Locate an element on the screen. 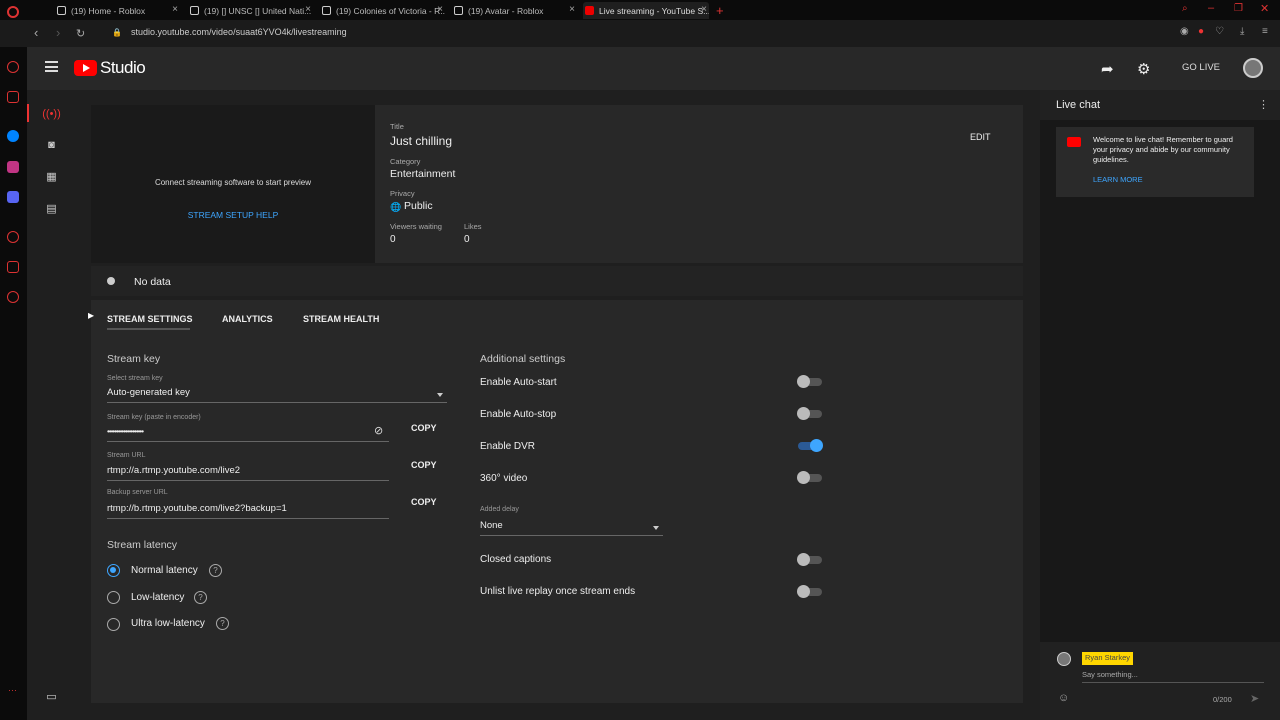 The height and width of the screenshot is (720, 1280). camera-icon: ◉ is located at coordinates (1184, 31).